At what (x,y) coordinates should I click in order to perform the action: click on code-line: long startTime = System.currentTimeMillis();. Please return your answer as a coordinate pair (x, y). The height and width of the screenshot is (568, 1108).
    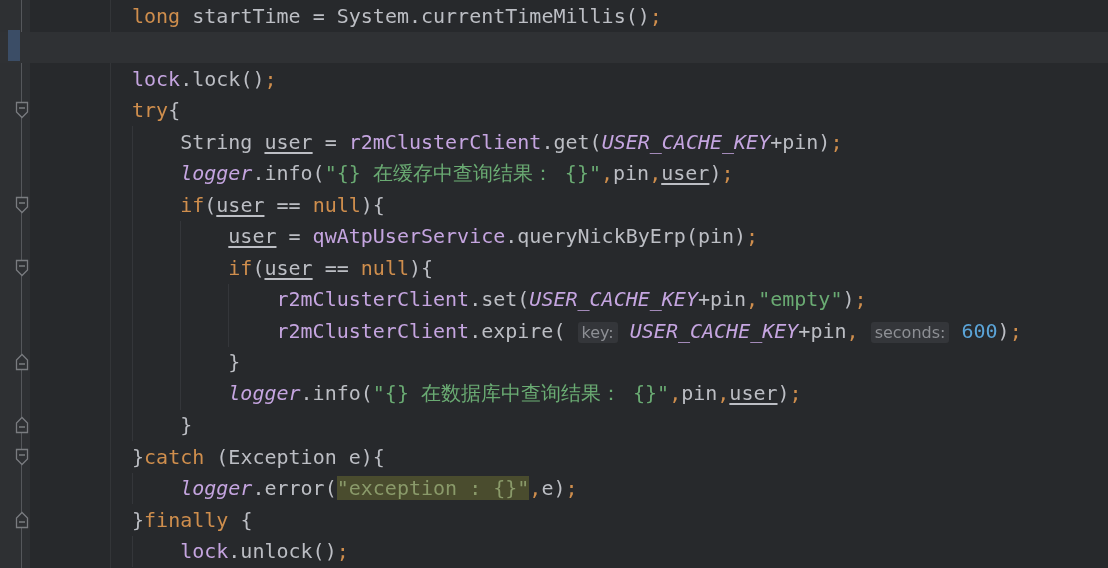
    Looking at the image, I should click on (397, 15).